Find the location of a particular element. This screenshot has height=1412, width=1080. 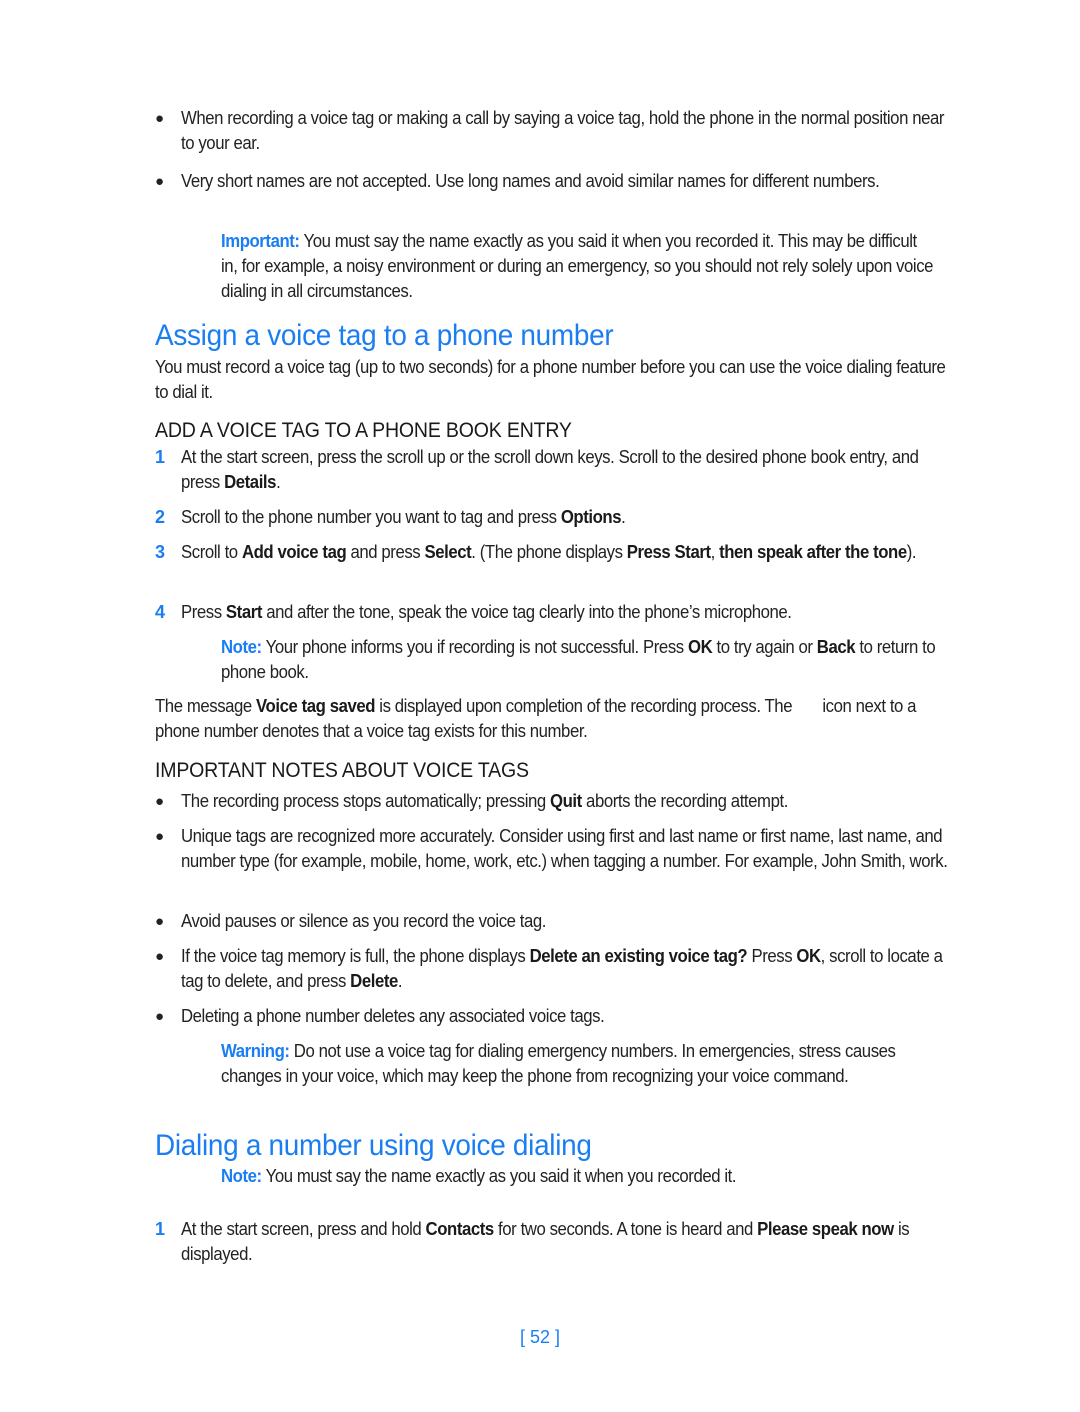

step-number: 3 is located at coordinates (160, 552).